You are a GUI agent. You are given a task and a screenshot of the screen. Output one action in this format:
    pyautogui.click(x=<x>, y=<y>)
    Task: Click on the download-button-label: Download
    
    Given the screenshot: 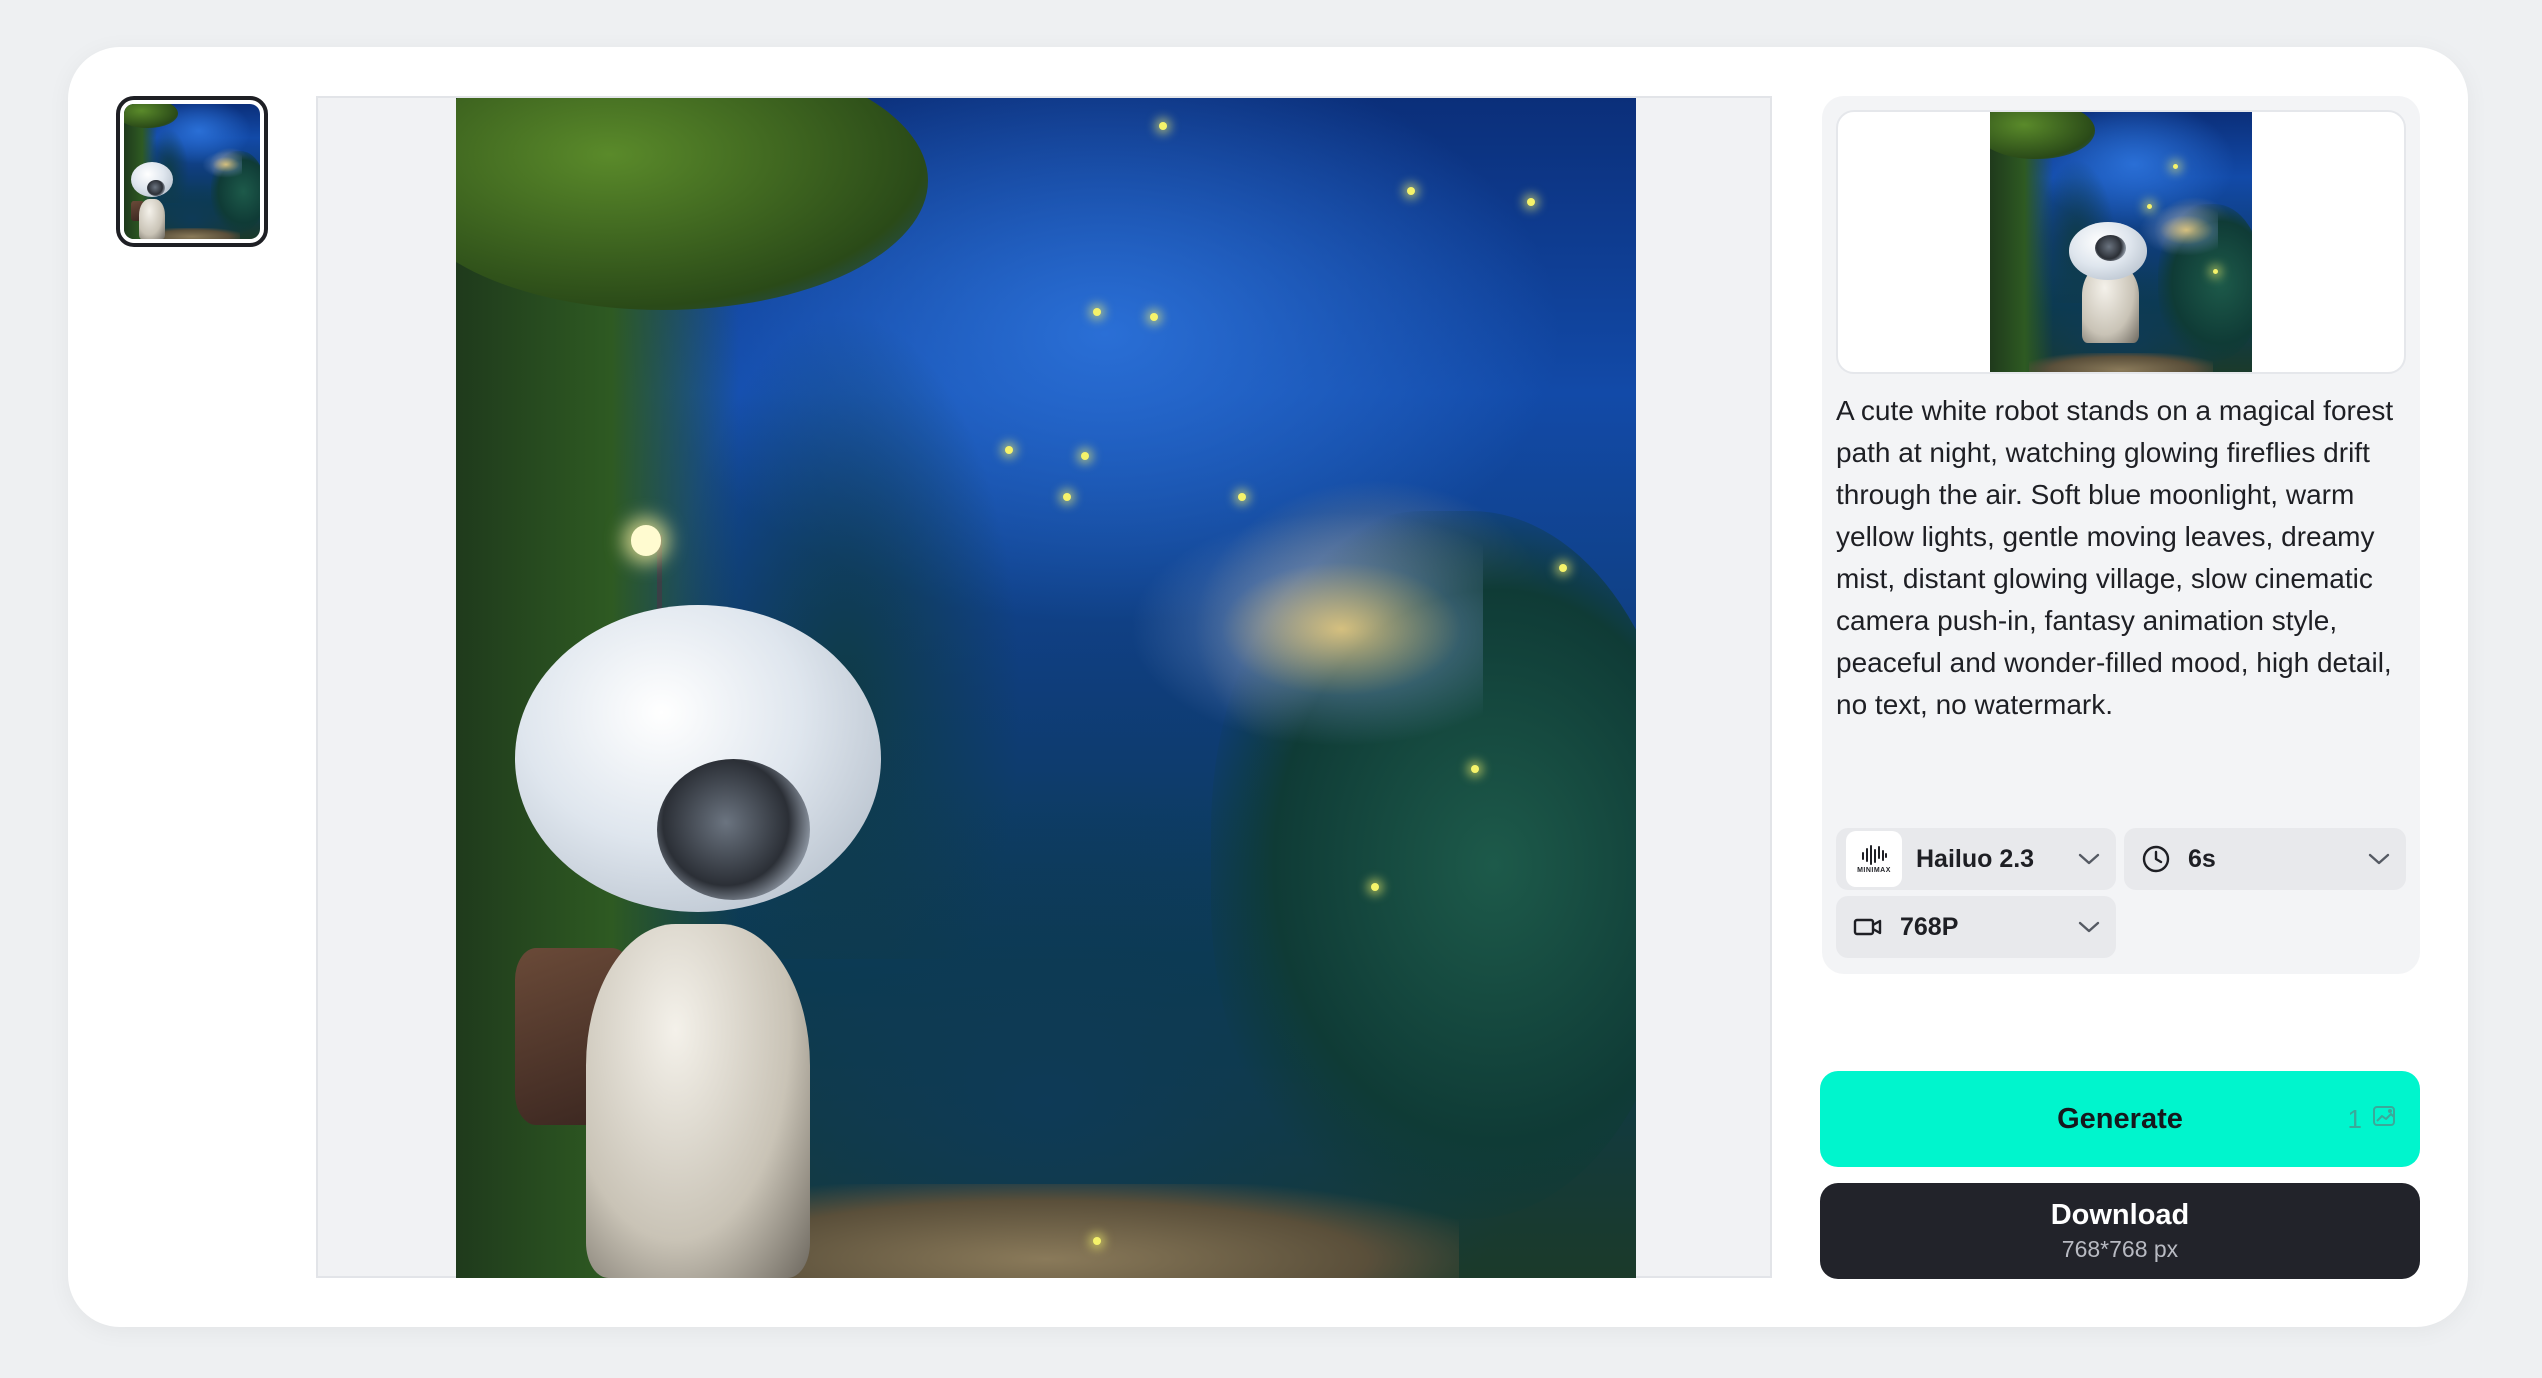 What is the action you would take?
    pyautogui.click(x=2120, y=1215)
    